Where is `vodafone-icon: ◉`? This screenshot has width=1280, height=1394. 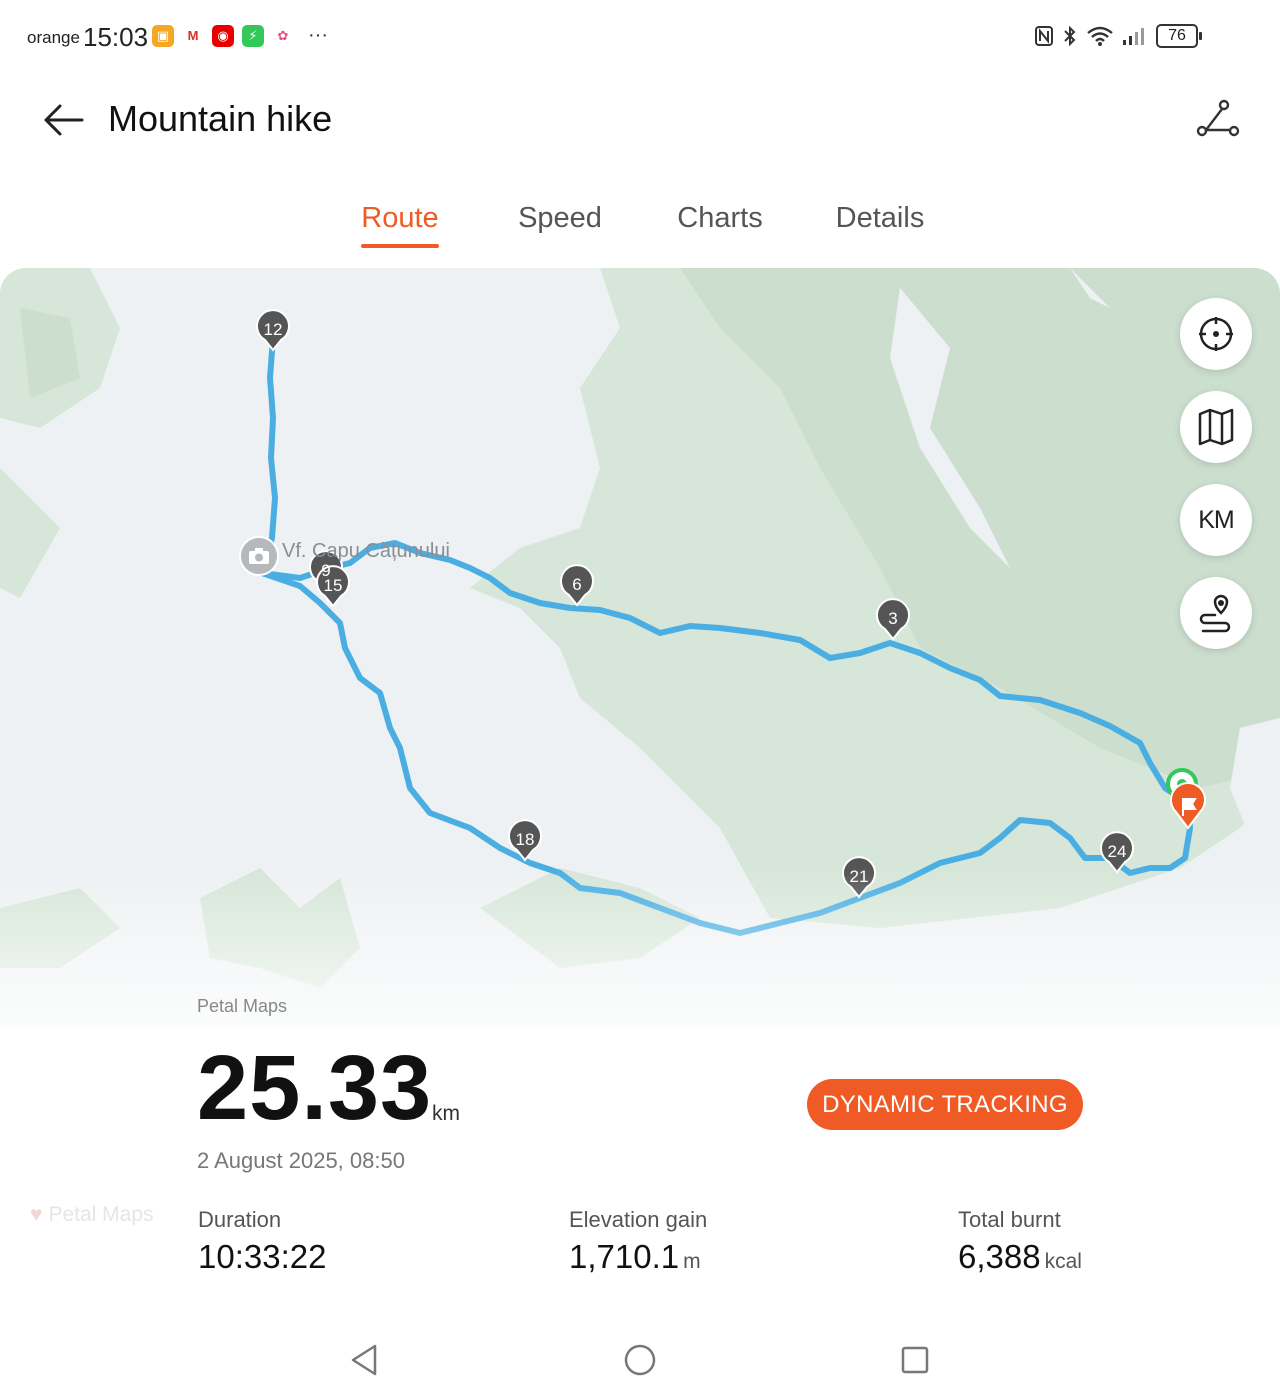
vodafone-icon: ◉ is located at coordinates (223, 35).